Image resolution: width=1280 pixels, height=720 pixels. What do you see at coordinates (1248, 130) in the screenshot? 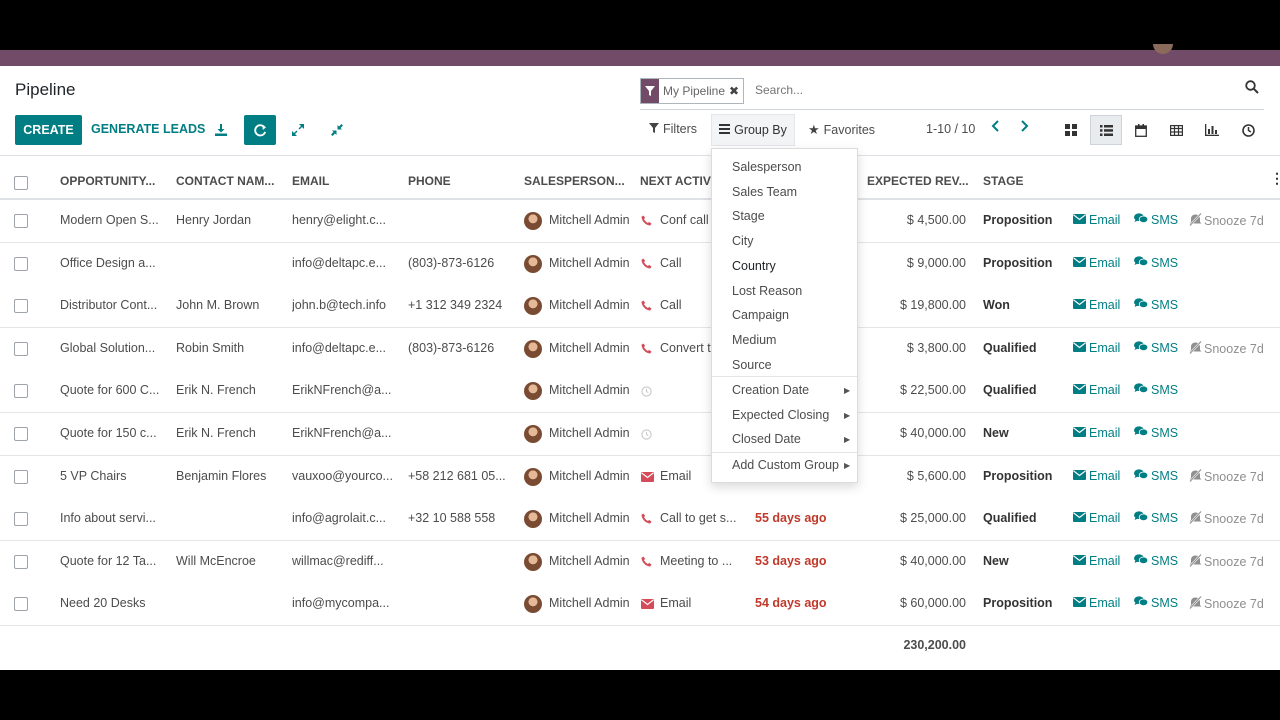
I see `activity-view-icon` at bounding box center [1248, 130].